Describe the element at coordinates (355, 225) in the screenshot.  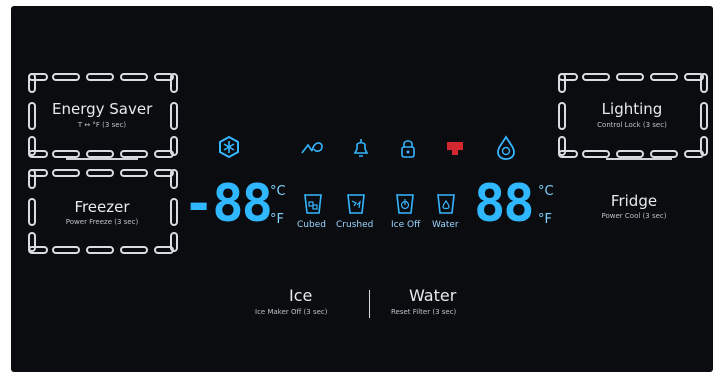
I see `crushed-label: Crushed` at that location.